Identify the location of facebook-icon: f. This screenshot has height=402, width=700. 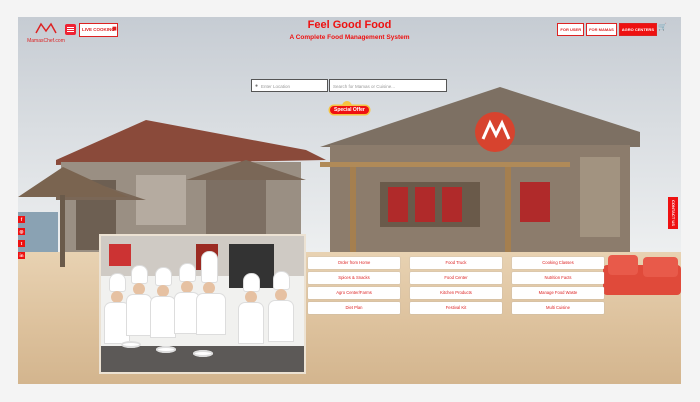
(21, 219).